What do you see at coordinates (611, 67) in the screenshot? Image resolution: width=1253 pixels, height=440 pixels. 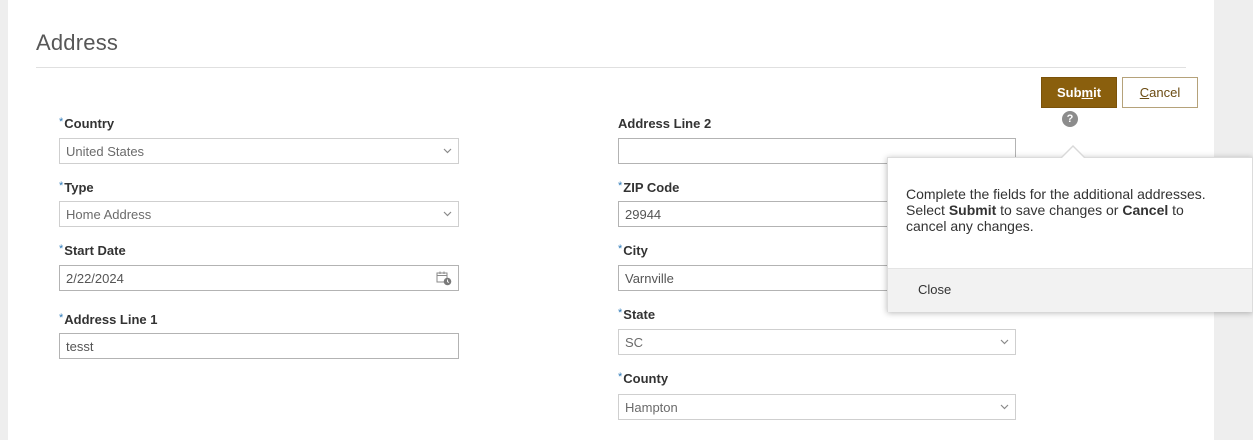 I see `title-divider` at bounding box center [611, 67].